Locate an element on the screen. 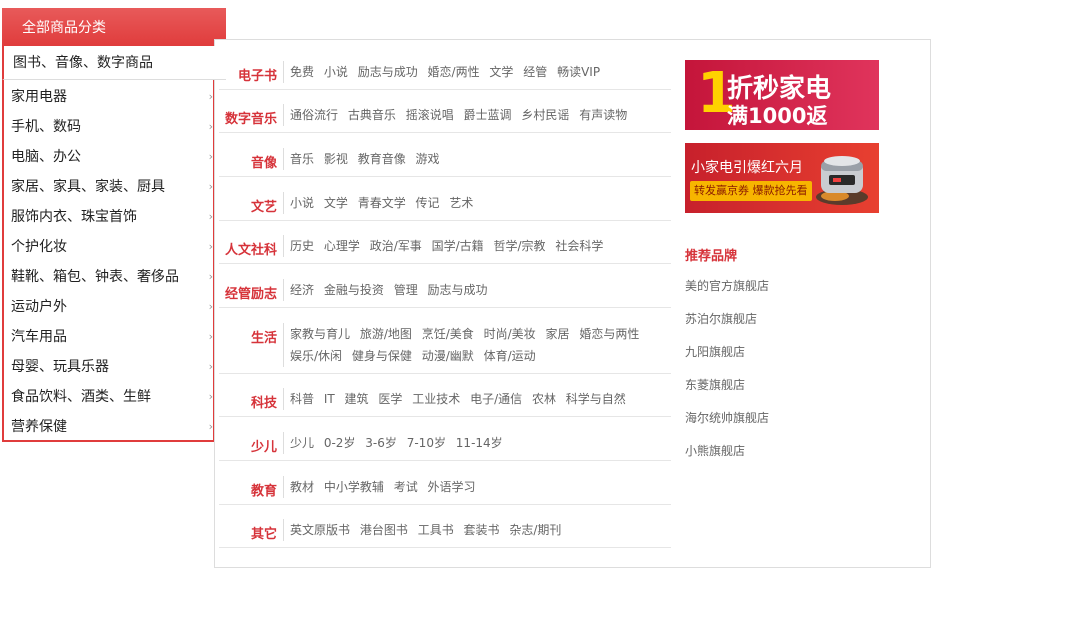 The height and width of the screenshot is (637, 1066). subcategory-link: 家居 is located at coordinates (557, 334).